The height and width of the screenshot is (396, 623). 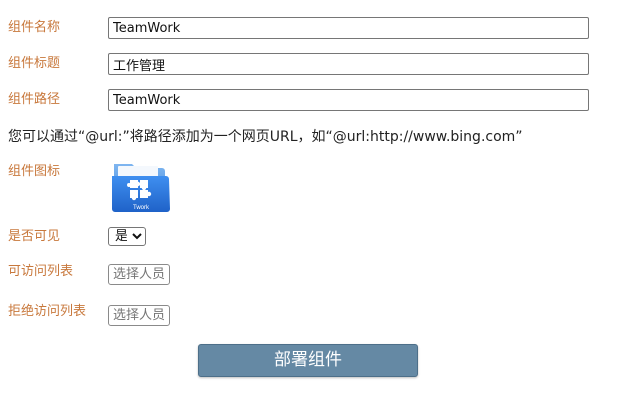 What do you see at coordinates (41, 271) in the screenshot?
I see `allow-list-label: 可访问列表` at bounding box center [41, 271].